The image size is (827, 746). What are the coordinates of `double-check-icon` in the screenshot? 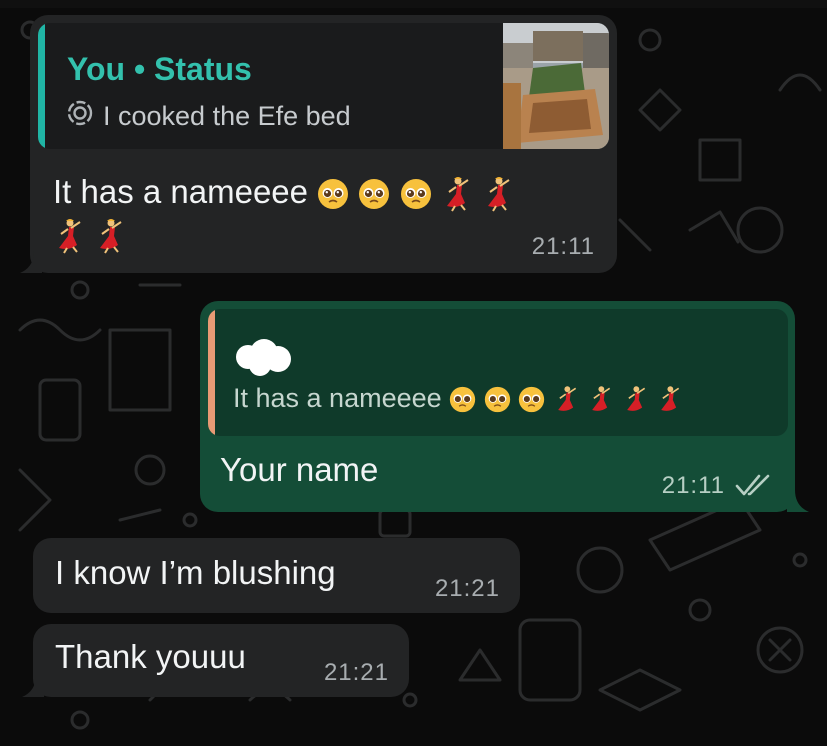 It's located at (752, 485).